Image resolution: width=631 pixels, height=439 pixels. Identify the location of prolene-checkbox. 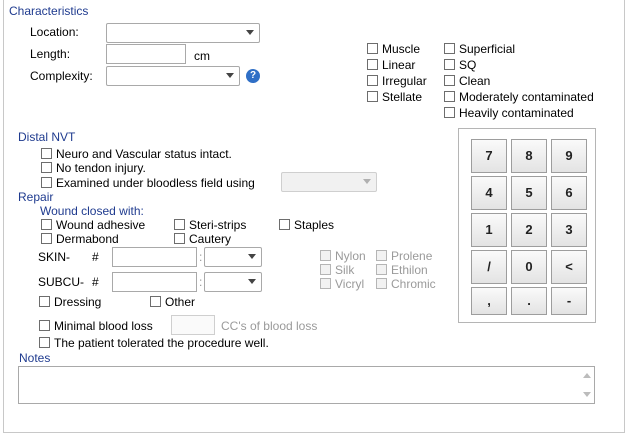
(381, 255).